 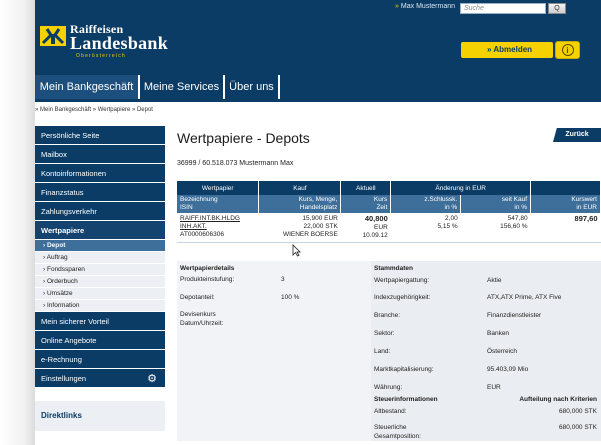 I want to click on sidebar-item-einstellungen: Einstellungen ⚙, so click(x=100, y=378).